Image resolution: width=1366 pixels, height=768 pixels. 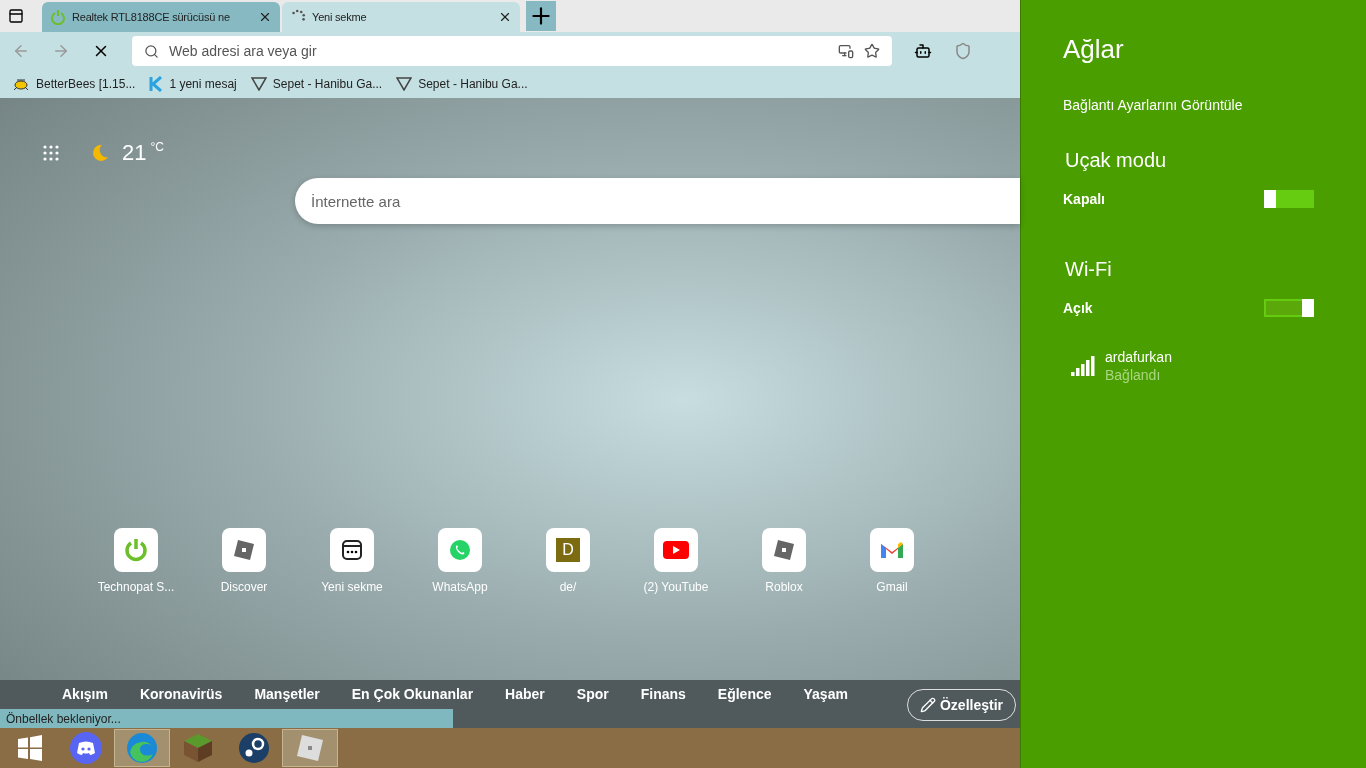 What do you see at coordinates (181, 694) in the screenshot?
I see `news-tab: Koronavirüs` at bounding box center [181, 694].